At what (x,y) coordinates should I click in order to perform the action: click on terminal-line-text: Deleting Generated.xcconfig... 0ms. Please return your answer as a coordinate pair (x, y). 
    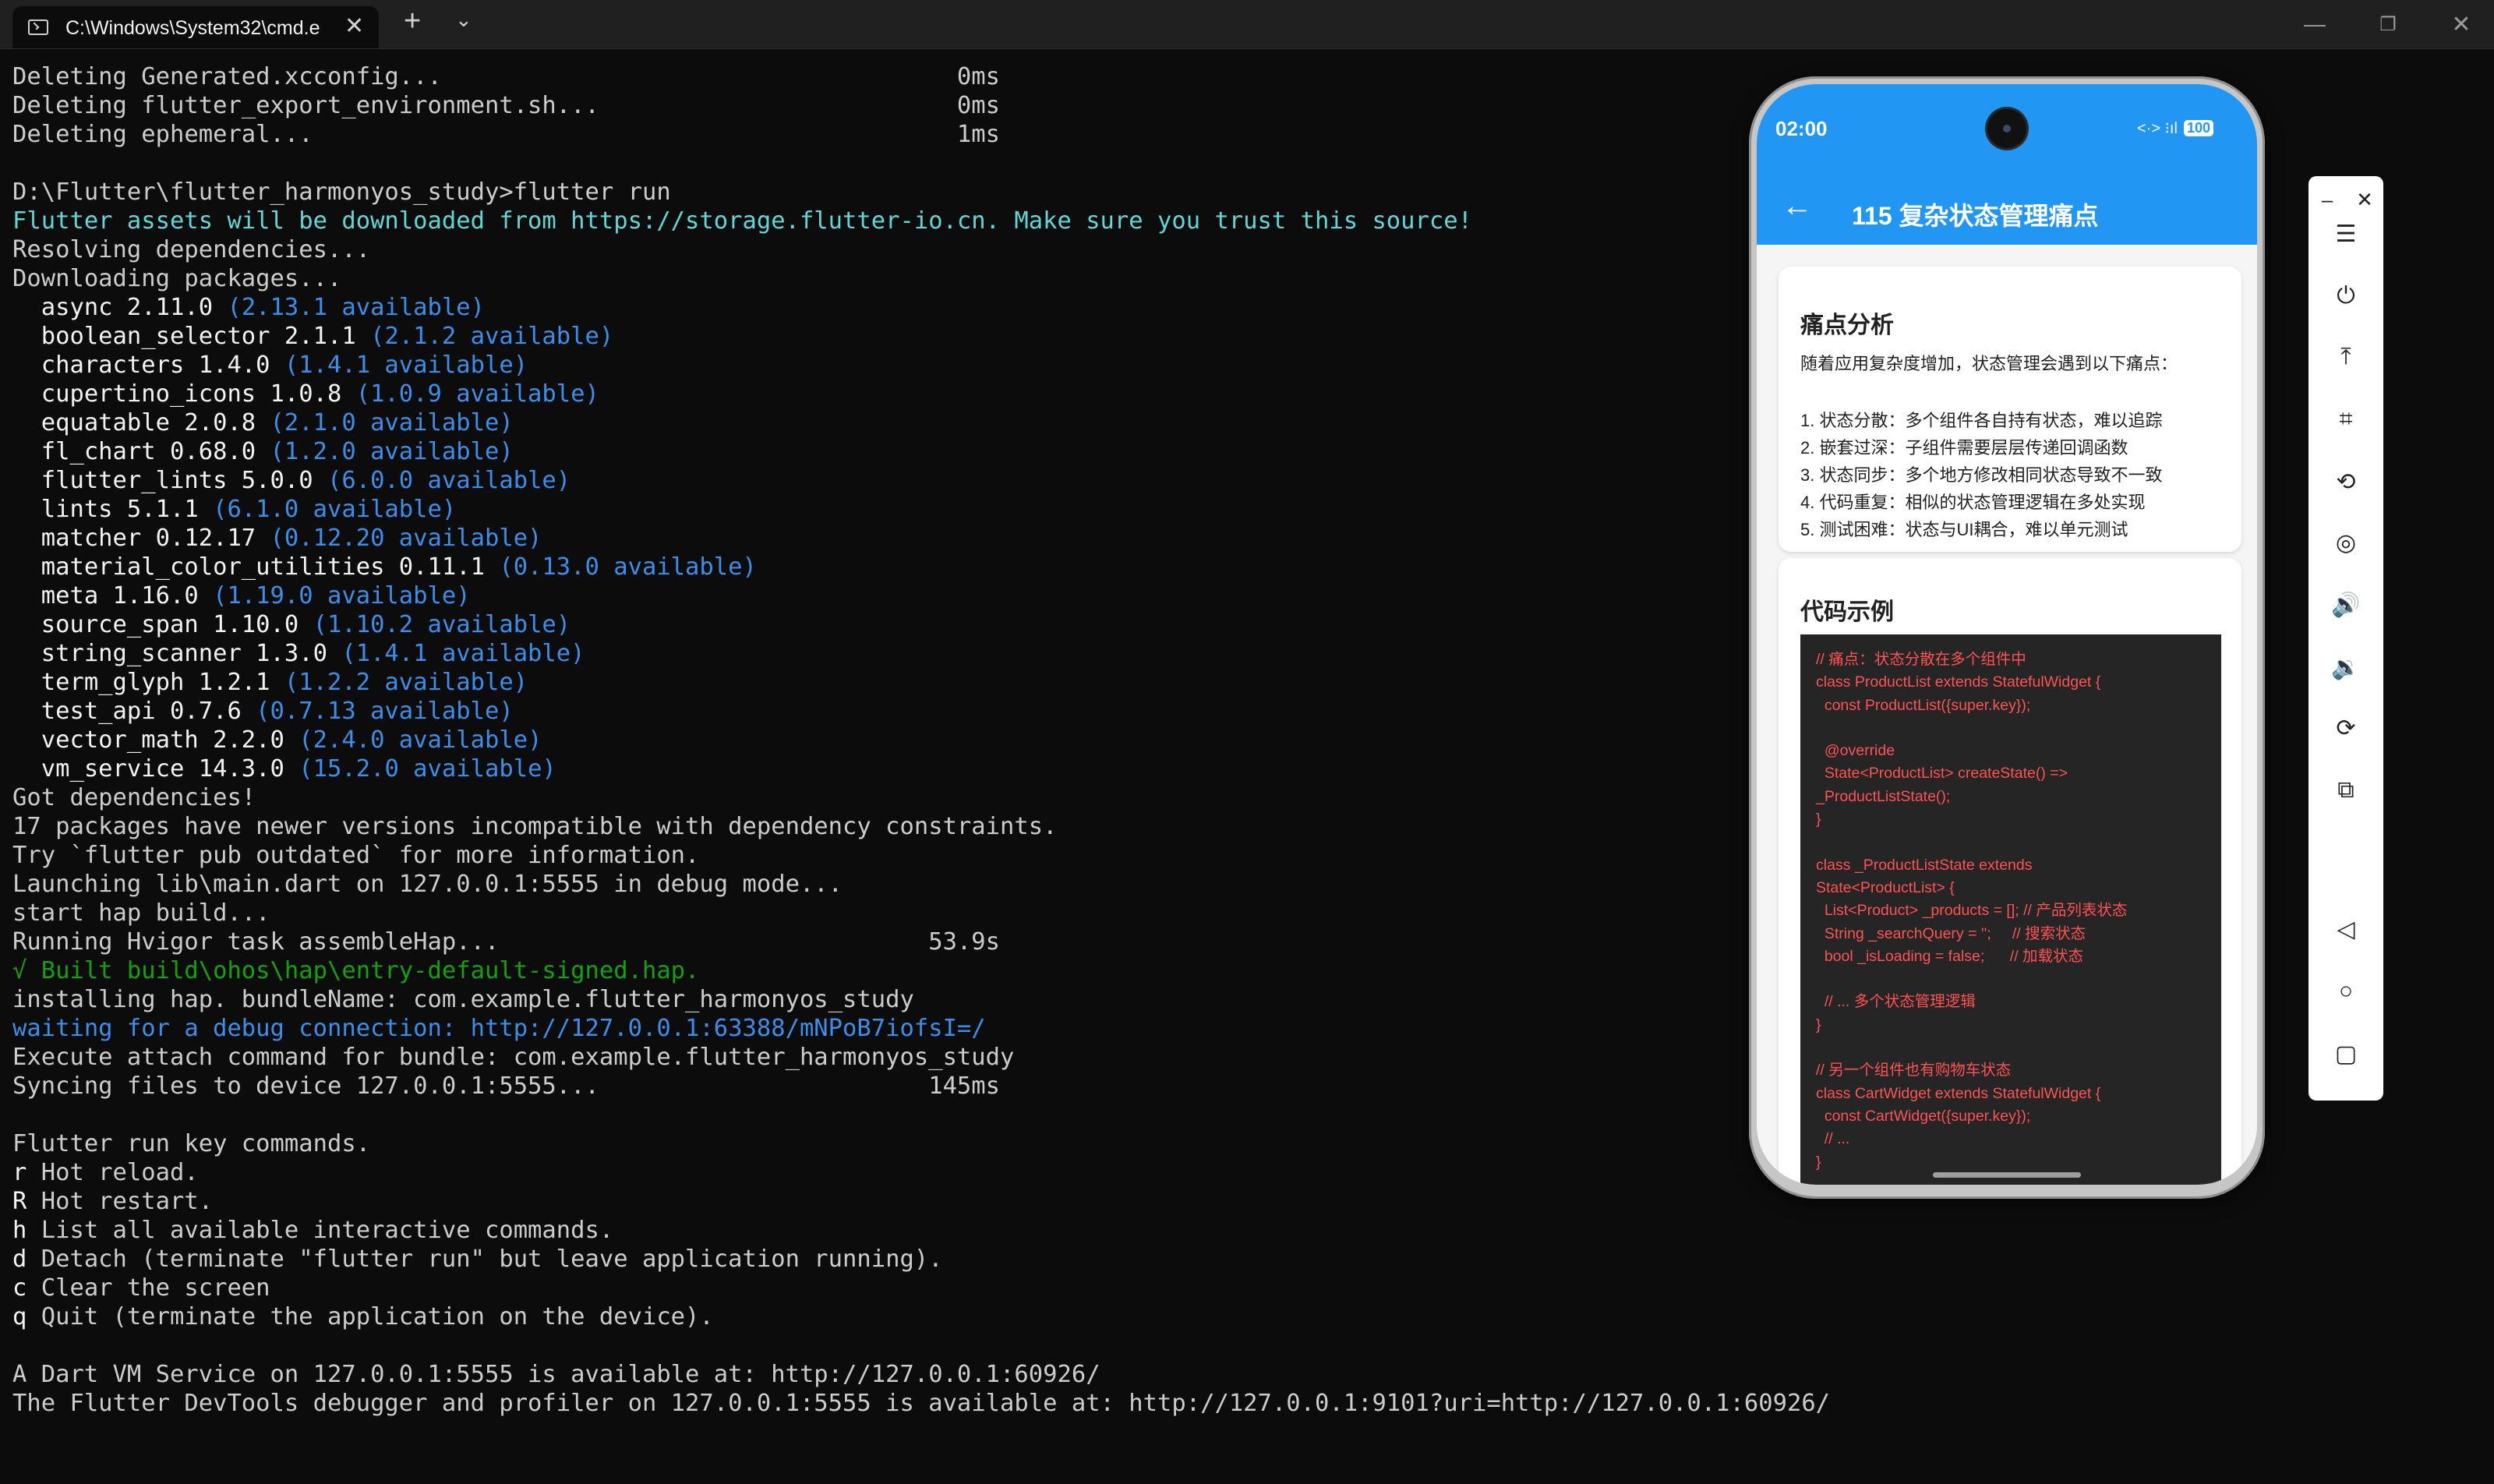
    Looking at the image, I should click on (506, 76).